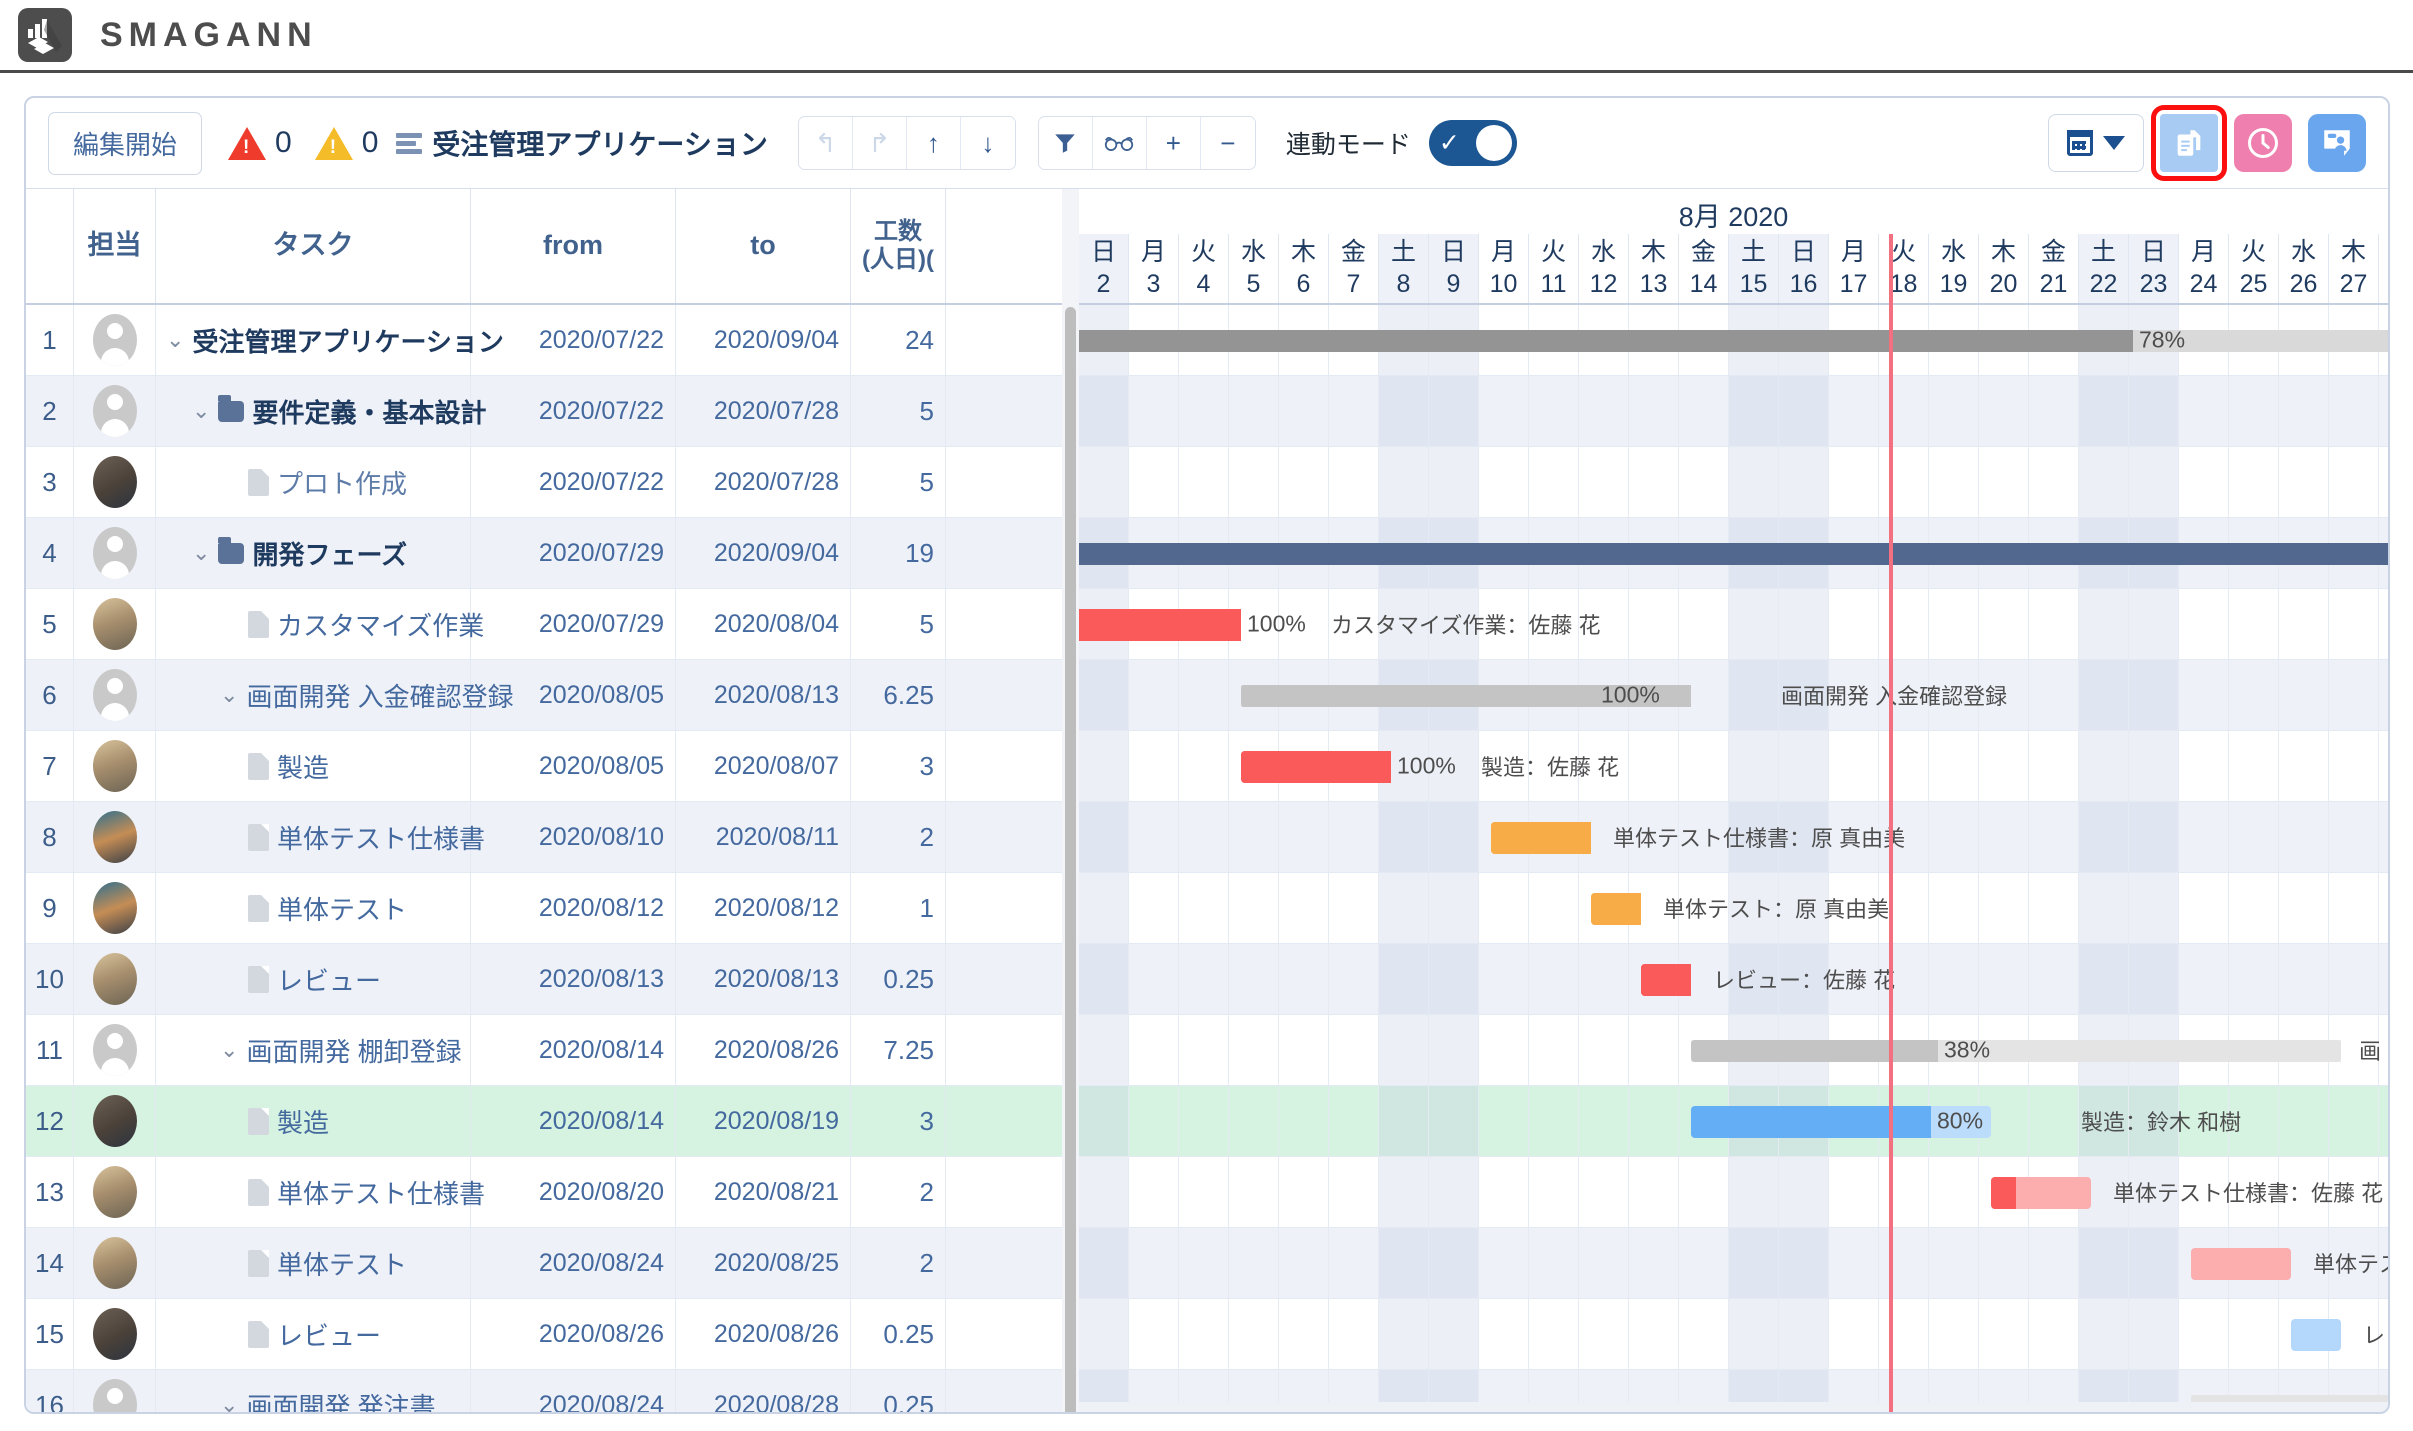 The image size is (2413, 1431). Describe the element at coordinates (1065, 143) in the screenshot. I see `filter-icon` at that location.